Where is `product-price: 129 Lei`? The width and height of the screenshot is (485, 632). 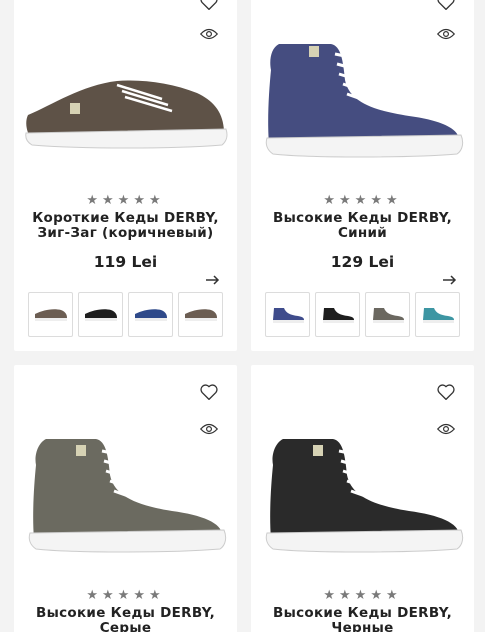
product-price: 129 Lei is located at coordinates (362, 262).